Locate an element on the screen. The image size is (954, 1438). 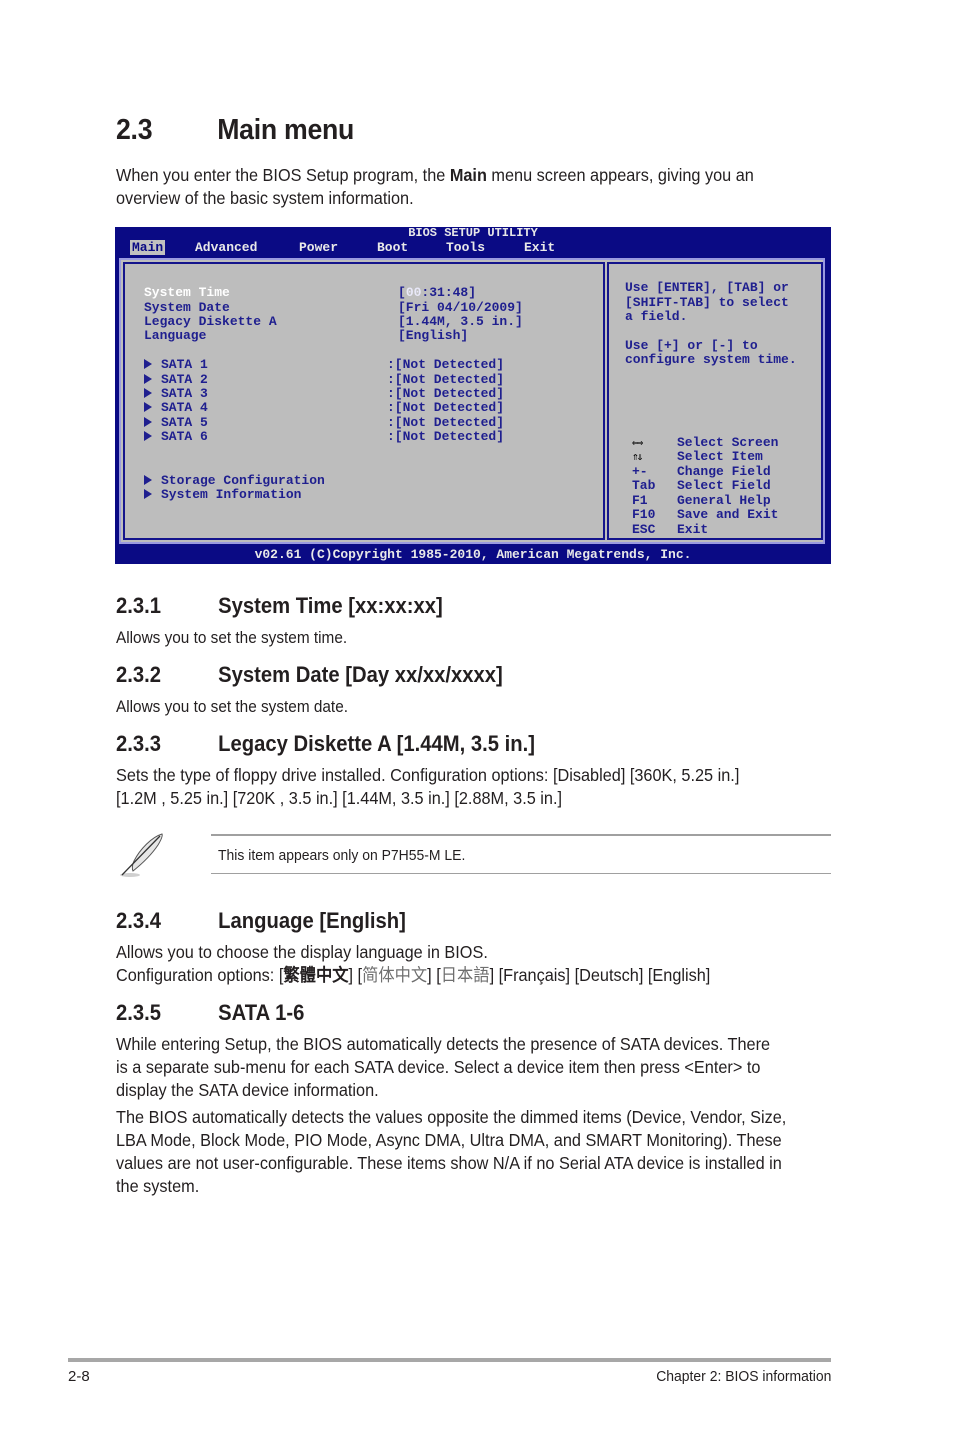
subsection-heading: 2.3.1 System Time [xx:xx:xx] is located at coordinates (279, 606).